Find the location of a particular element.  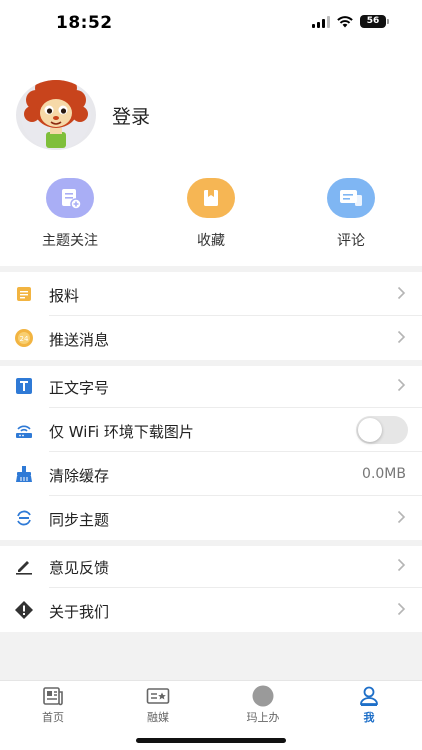

status-bar: 18:52 56 is located at coordinates (211, 23).